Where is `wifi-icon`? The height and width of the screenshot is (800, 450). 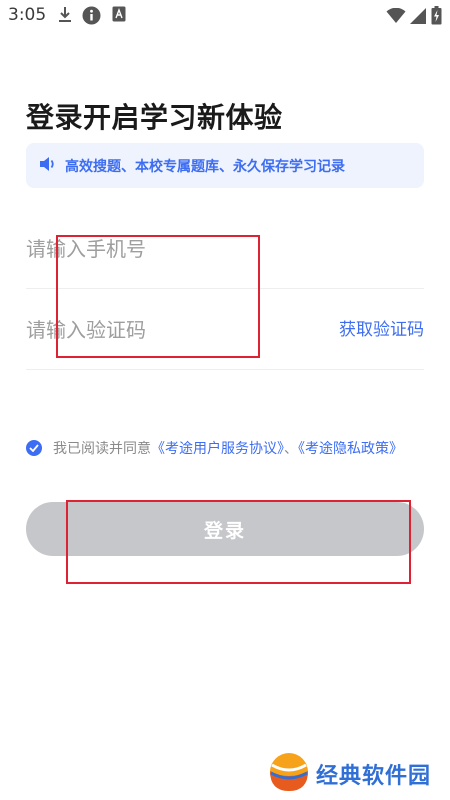
wifi-icon is located at coordinates (396, 17).